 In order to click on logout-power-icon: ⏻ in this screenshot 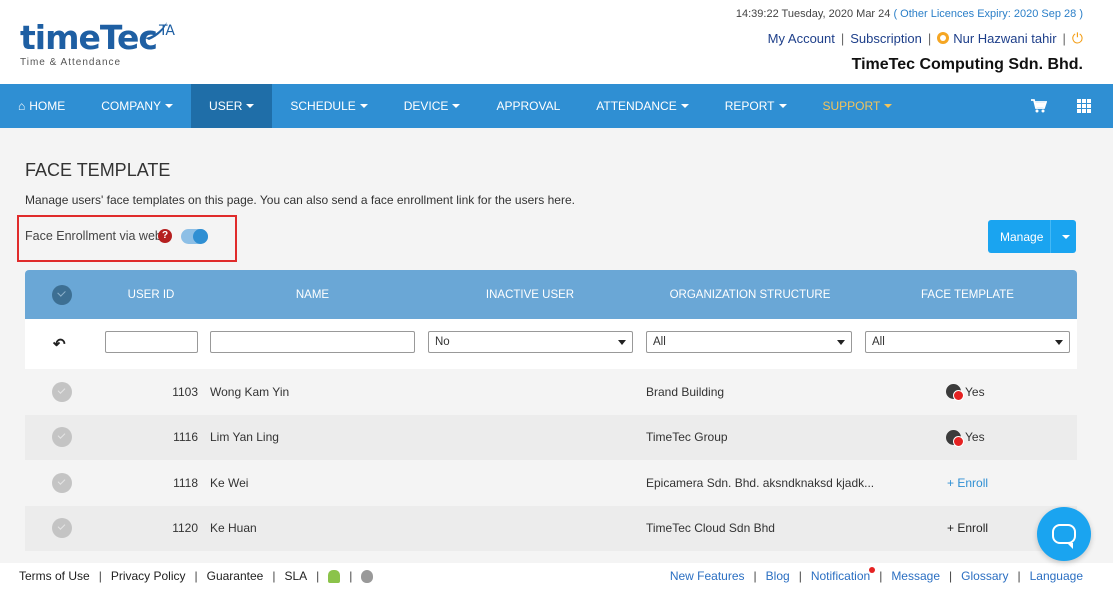, I will do `click(1077, 38)`.